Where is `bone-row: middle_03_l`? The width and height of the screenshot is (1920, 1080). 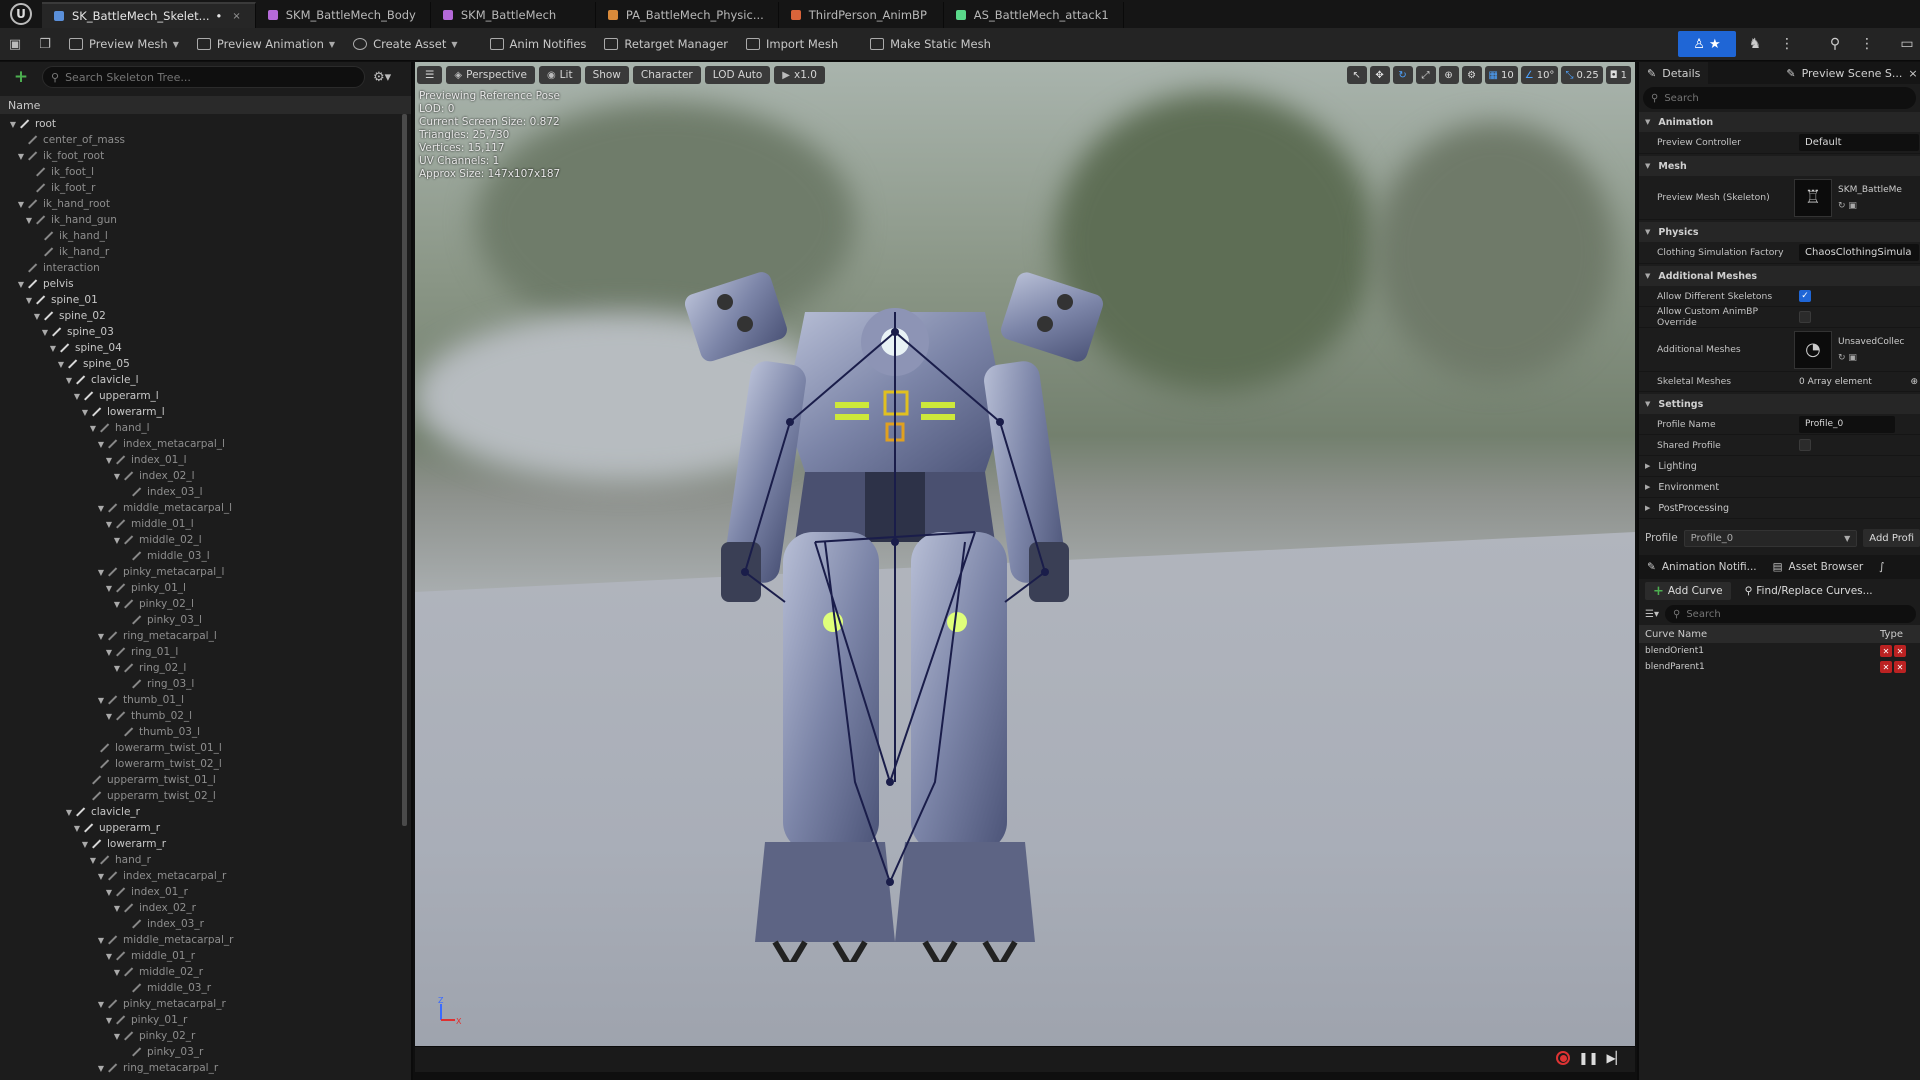
bone-row: middle_03_l is located at coordinates (205, 556).